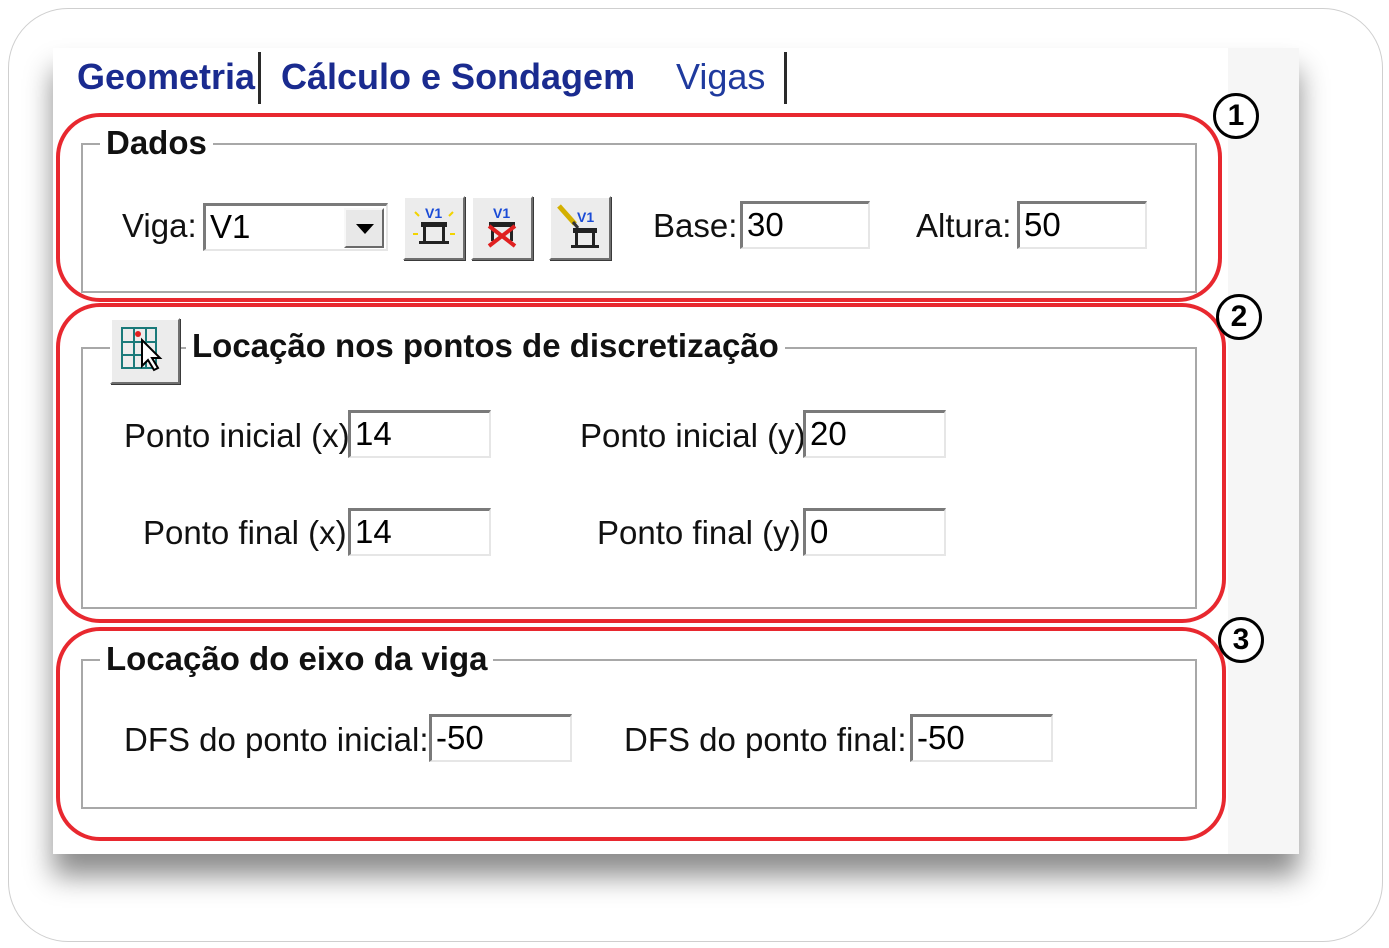 The image size is (1389, 948). I want to click on tab-vigas: Vigas, so click(720, 77).